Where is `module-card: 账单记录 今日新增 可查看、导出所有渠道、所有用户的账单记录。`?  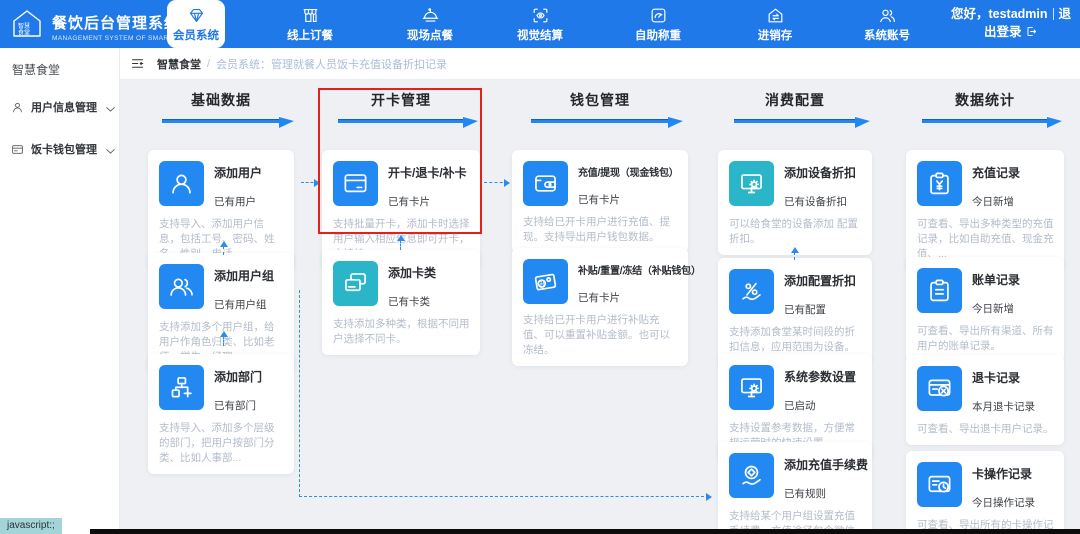
module-card: 账单记录 今日新增 可查看、导出所有渠道、所有用户的账单记录。 is located at coordinates (985, 309).